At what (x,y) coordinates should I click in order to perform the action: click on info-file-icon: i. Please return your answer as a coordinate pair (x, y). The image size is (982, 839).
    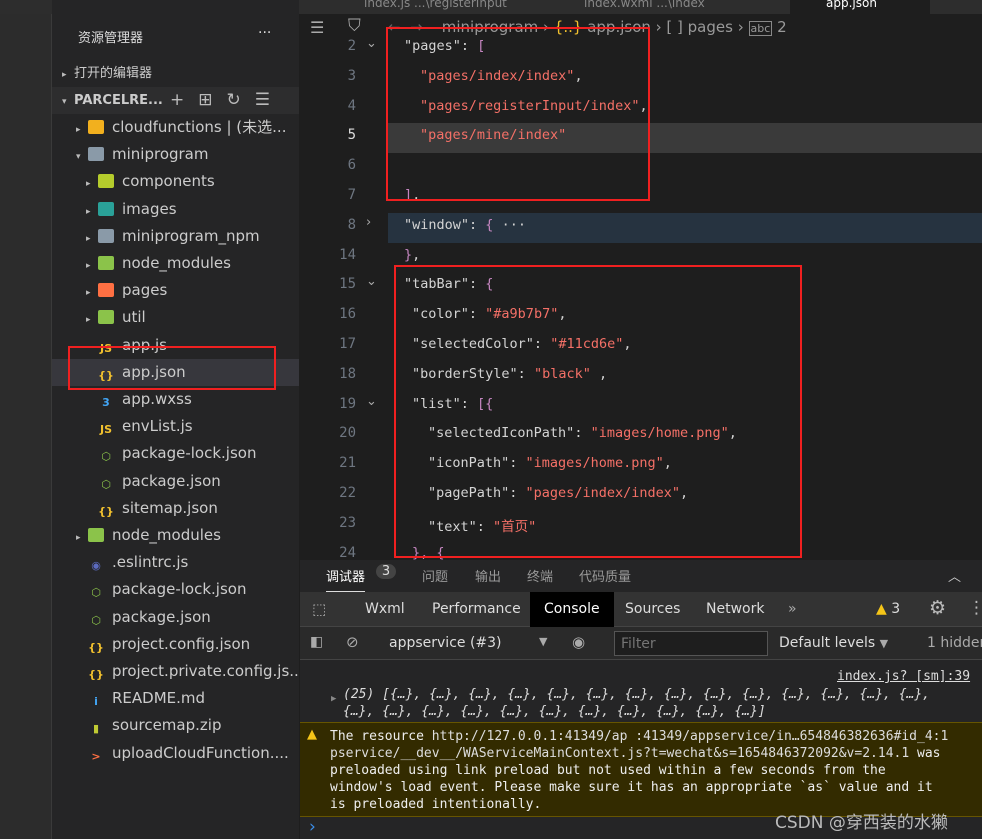
    Looking at the image, I should click on (96, 702).